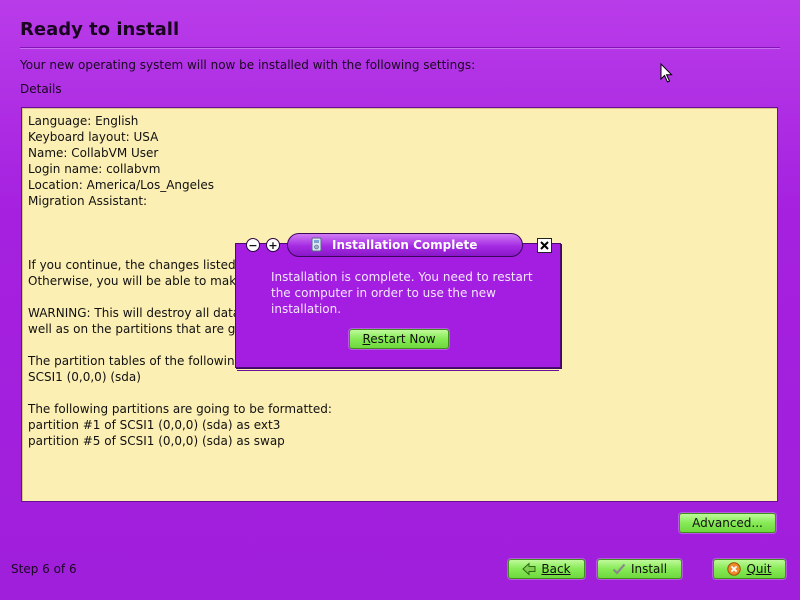 The image size is (800, 600). I want to click on maximize-icon: +, so click(273, 245).